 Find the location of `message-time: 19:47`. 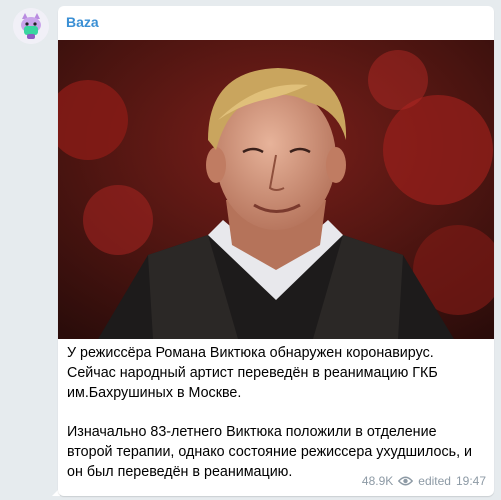

message-time: 19:47 is located at coordinates (470, 481).